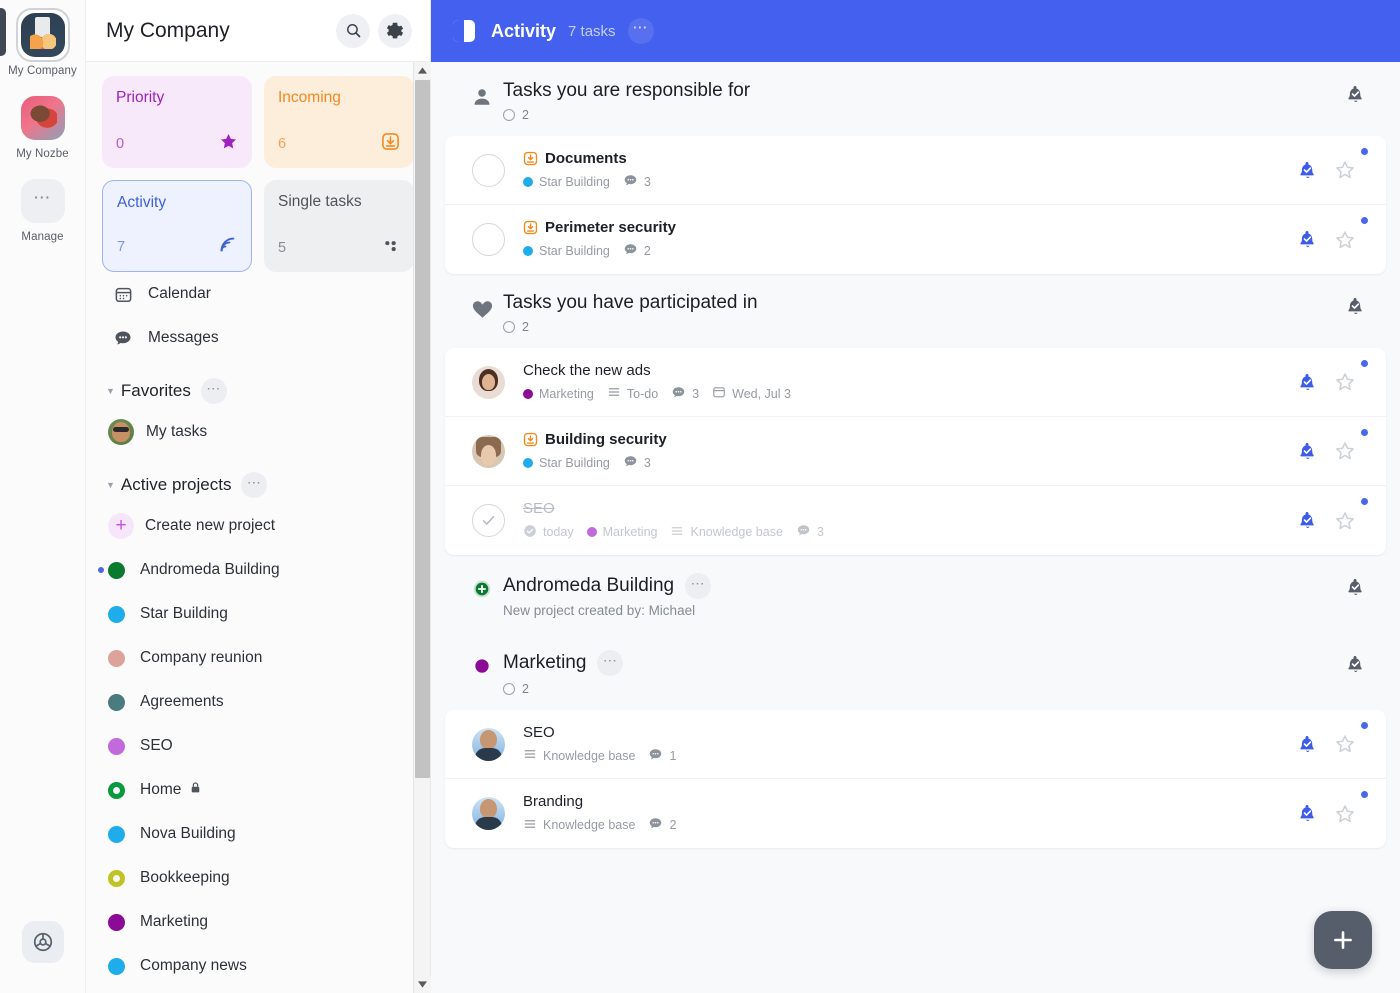 This screenshot has height=993, width=1400. I want to click on sidebar-project-item: Bookkeeping, so click(258, 878).